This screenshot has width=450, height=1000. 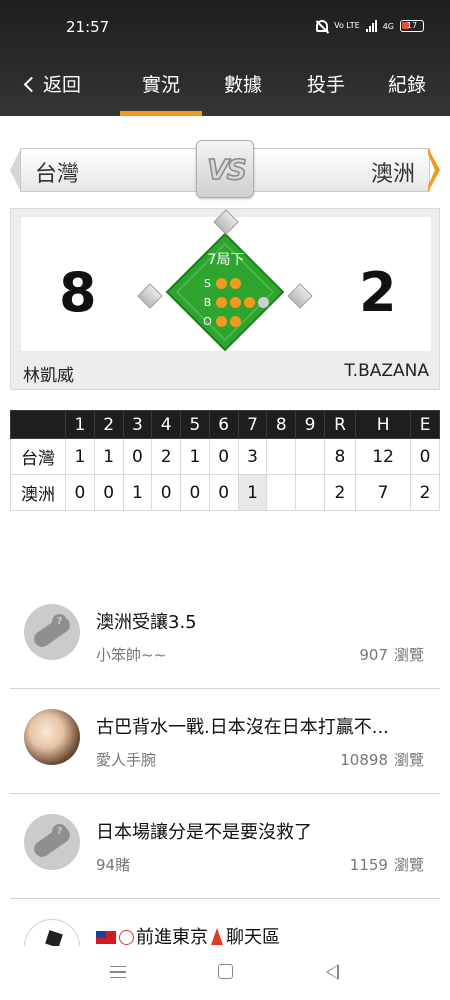 I want to click on chevron-left-icon, so click(x=31, y=84).